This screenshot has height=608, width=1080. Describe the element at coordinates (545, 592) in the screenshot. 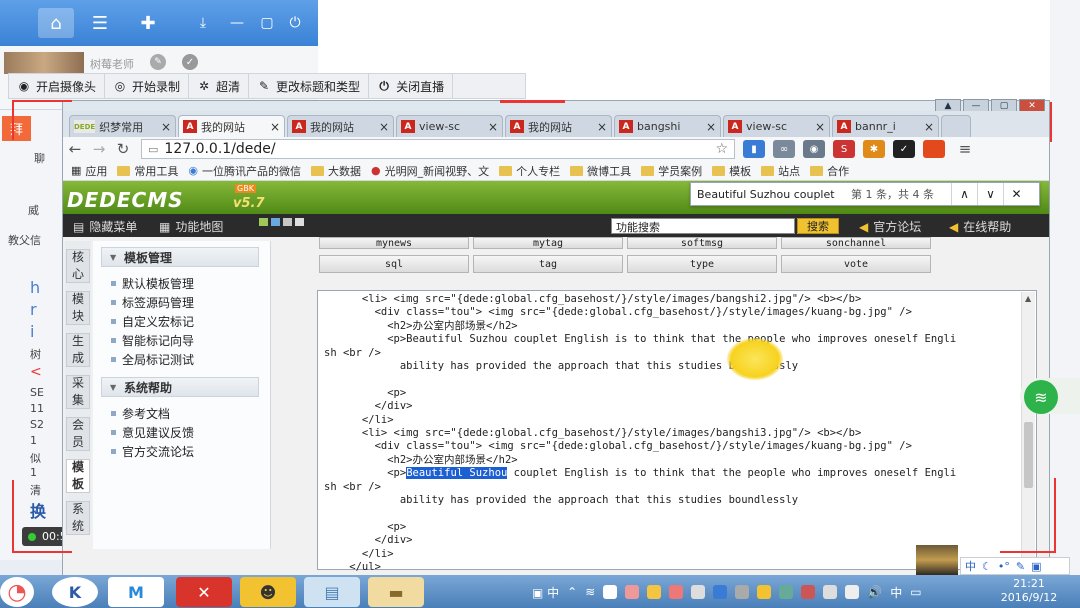

I see `input-method-icon: ▣ 中` at that location.